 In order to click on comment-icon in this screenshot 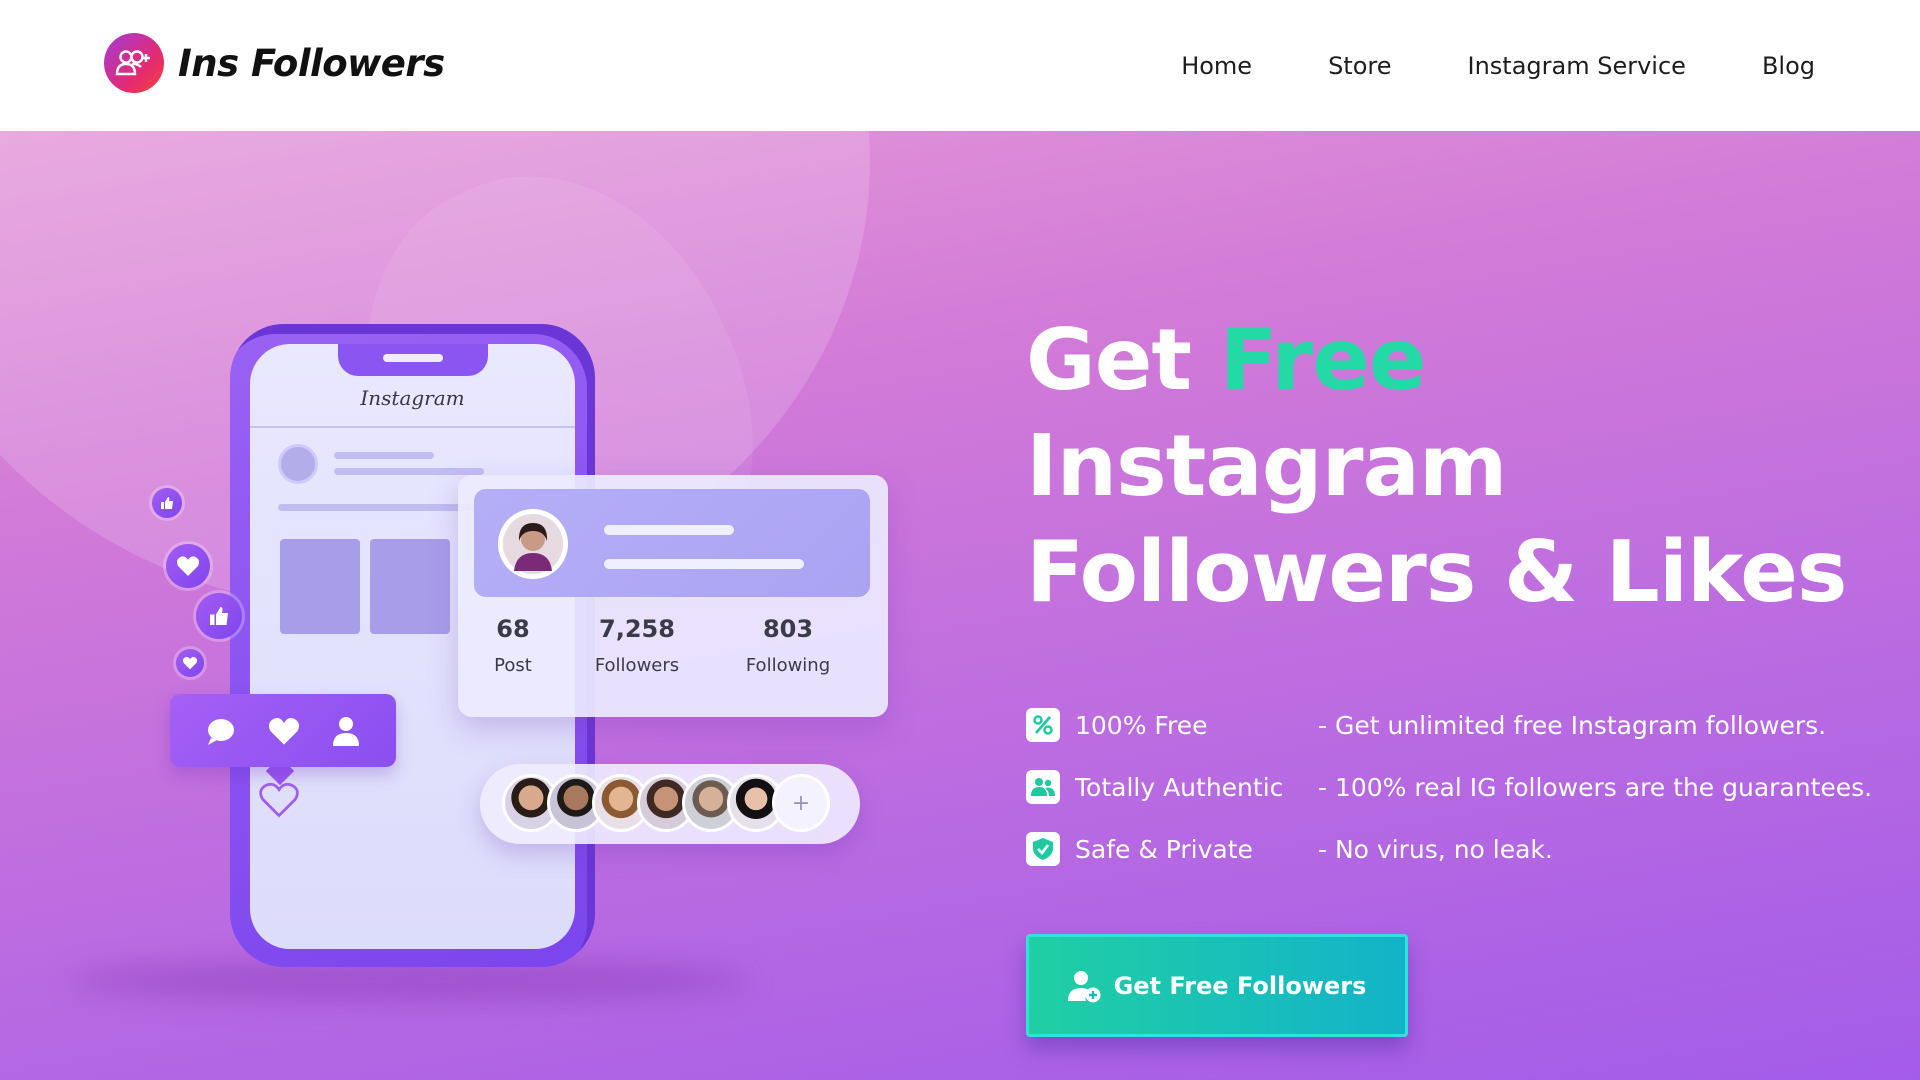, I will do `click(221, 731)`.